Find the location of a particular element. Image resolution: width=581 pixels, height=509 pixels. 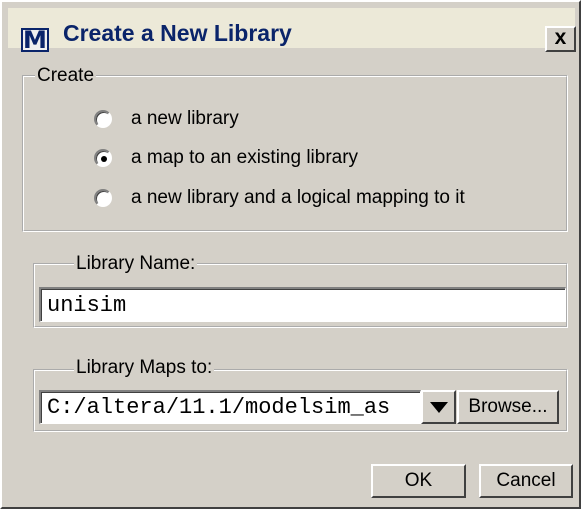

dialog-title: Create a New Library is located at coordinates (177, 33).